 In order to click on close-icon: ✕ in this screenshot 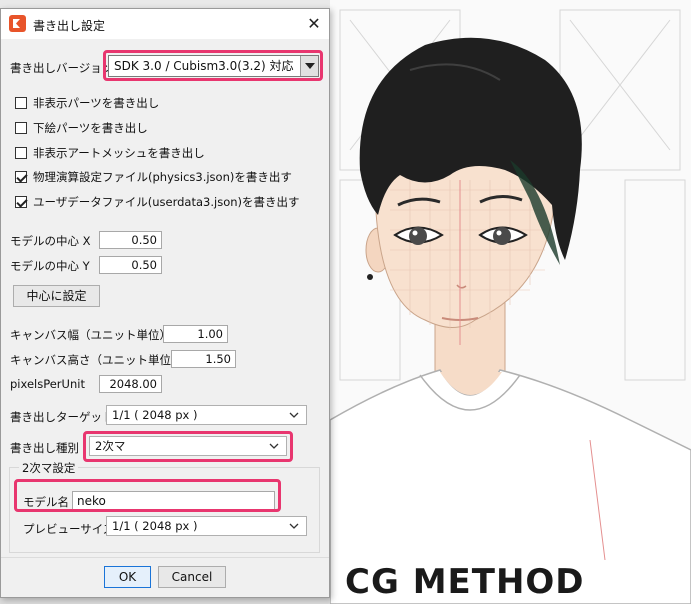, I will do `click(314, 24)`.